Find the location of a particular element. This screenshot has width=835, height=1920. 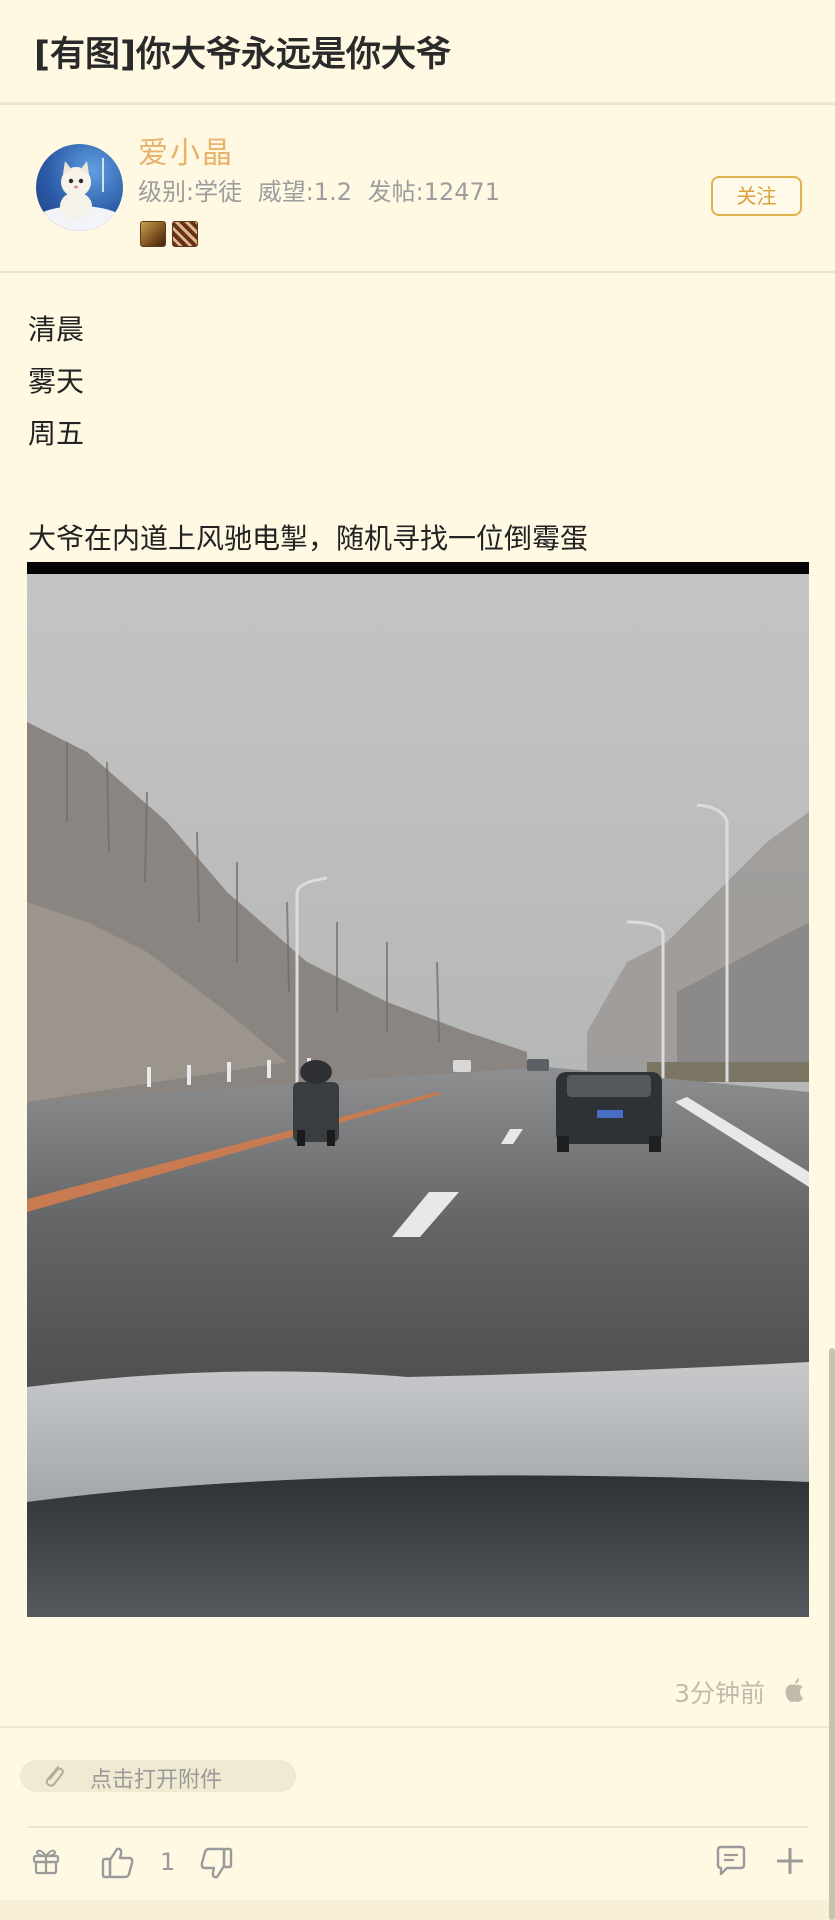

thumbs-down-icon is located at coordinates (216, 1864).